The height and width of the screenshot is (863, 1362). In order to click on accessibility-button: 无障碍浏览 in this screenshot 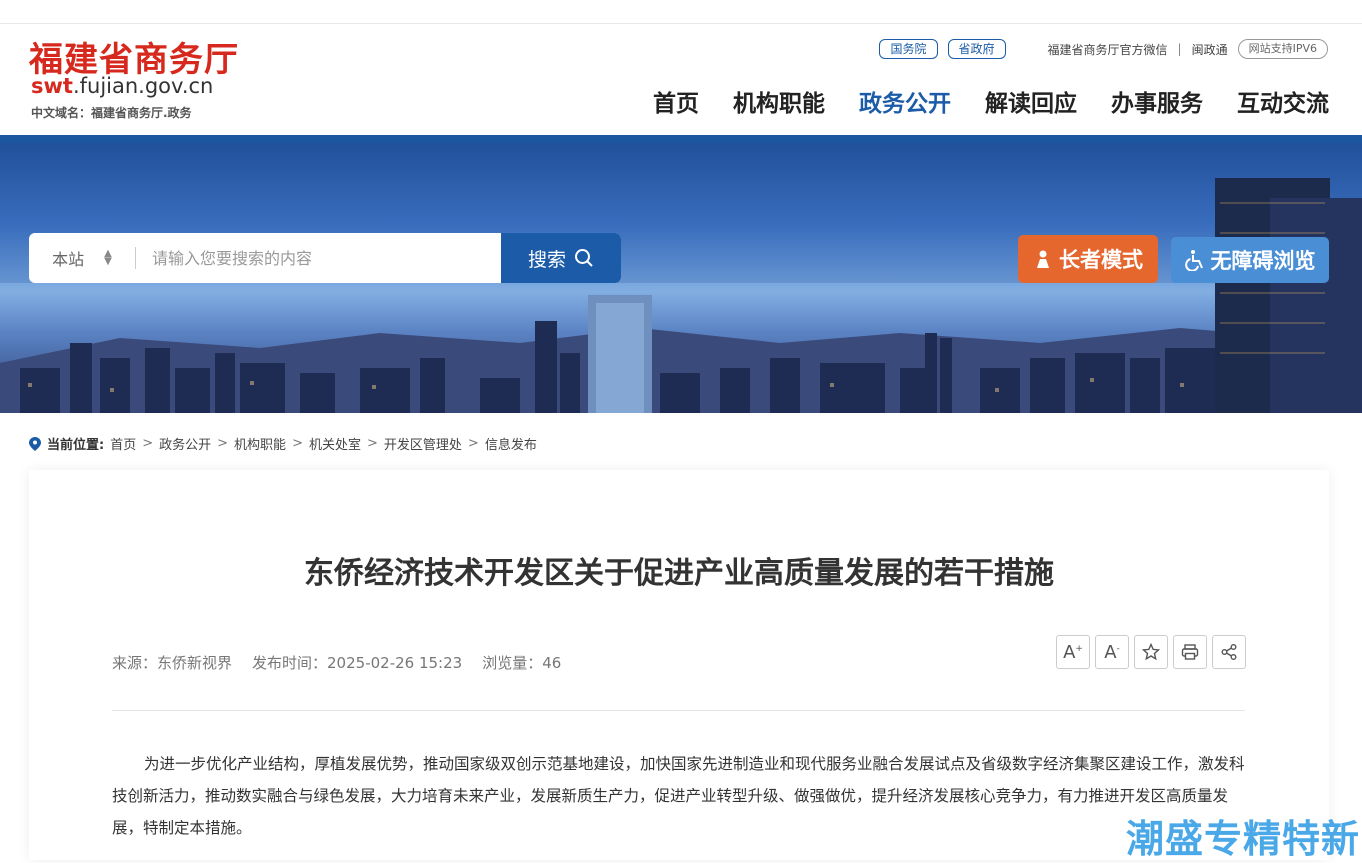, I will do `click(1250, 260)`.